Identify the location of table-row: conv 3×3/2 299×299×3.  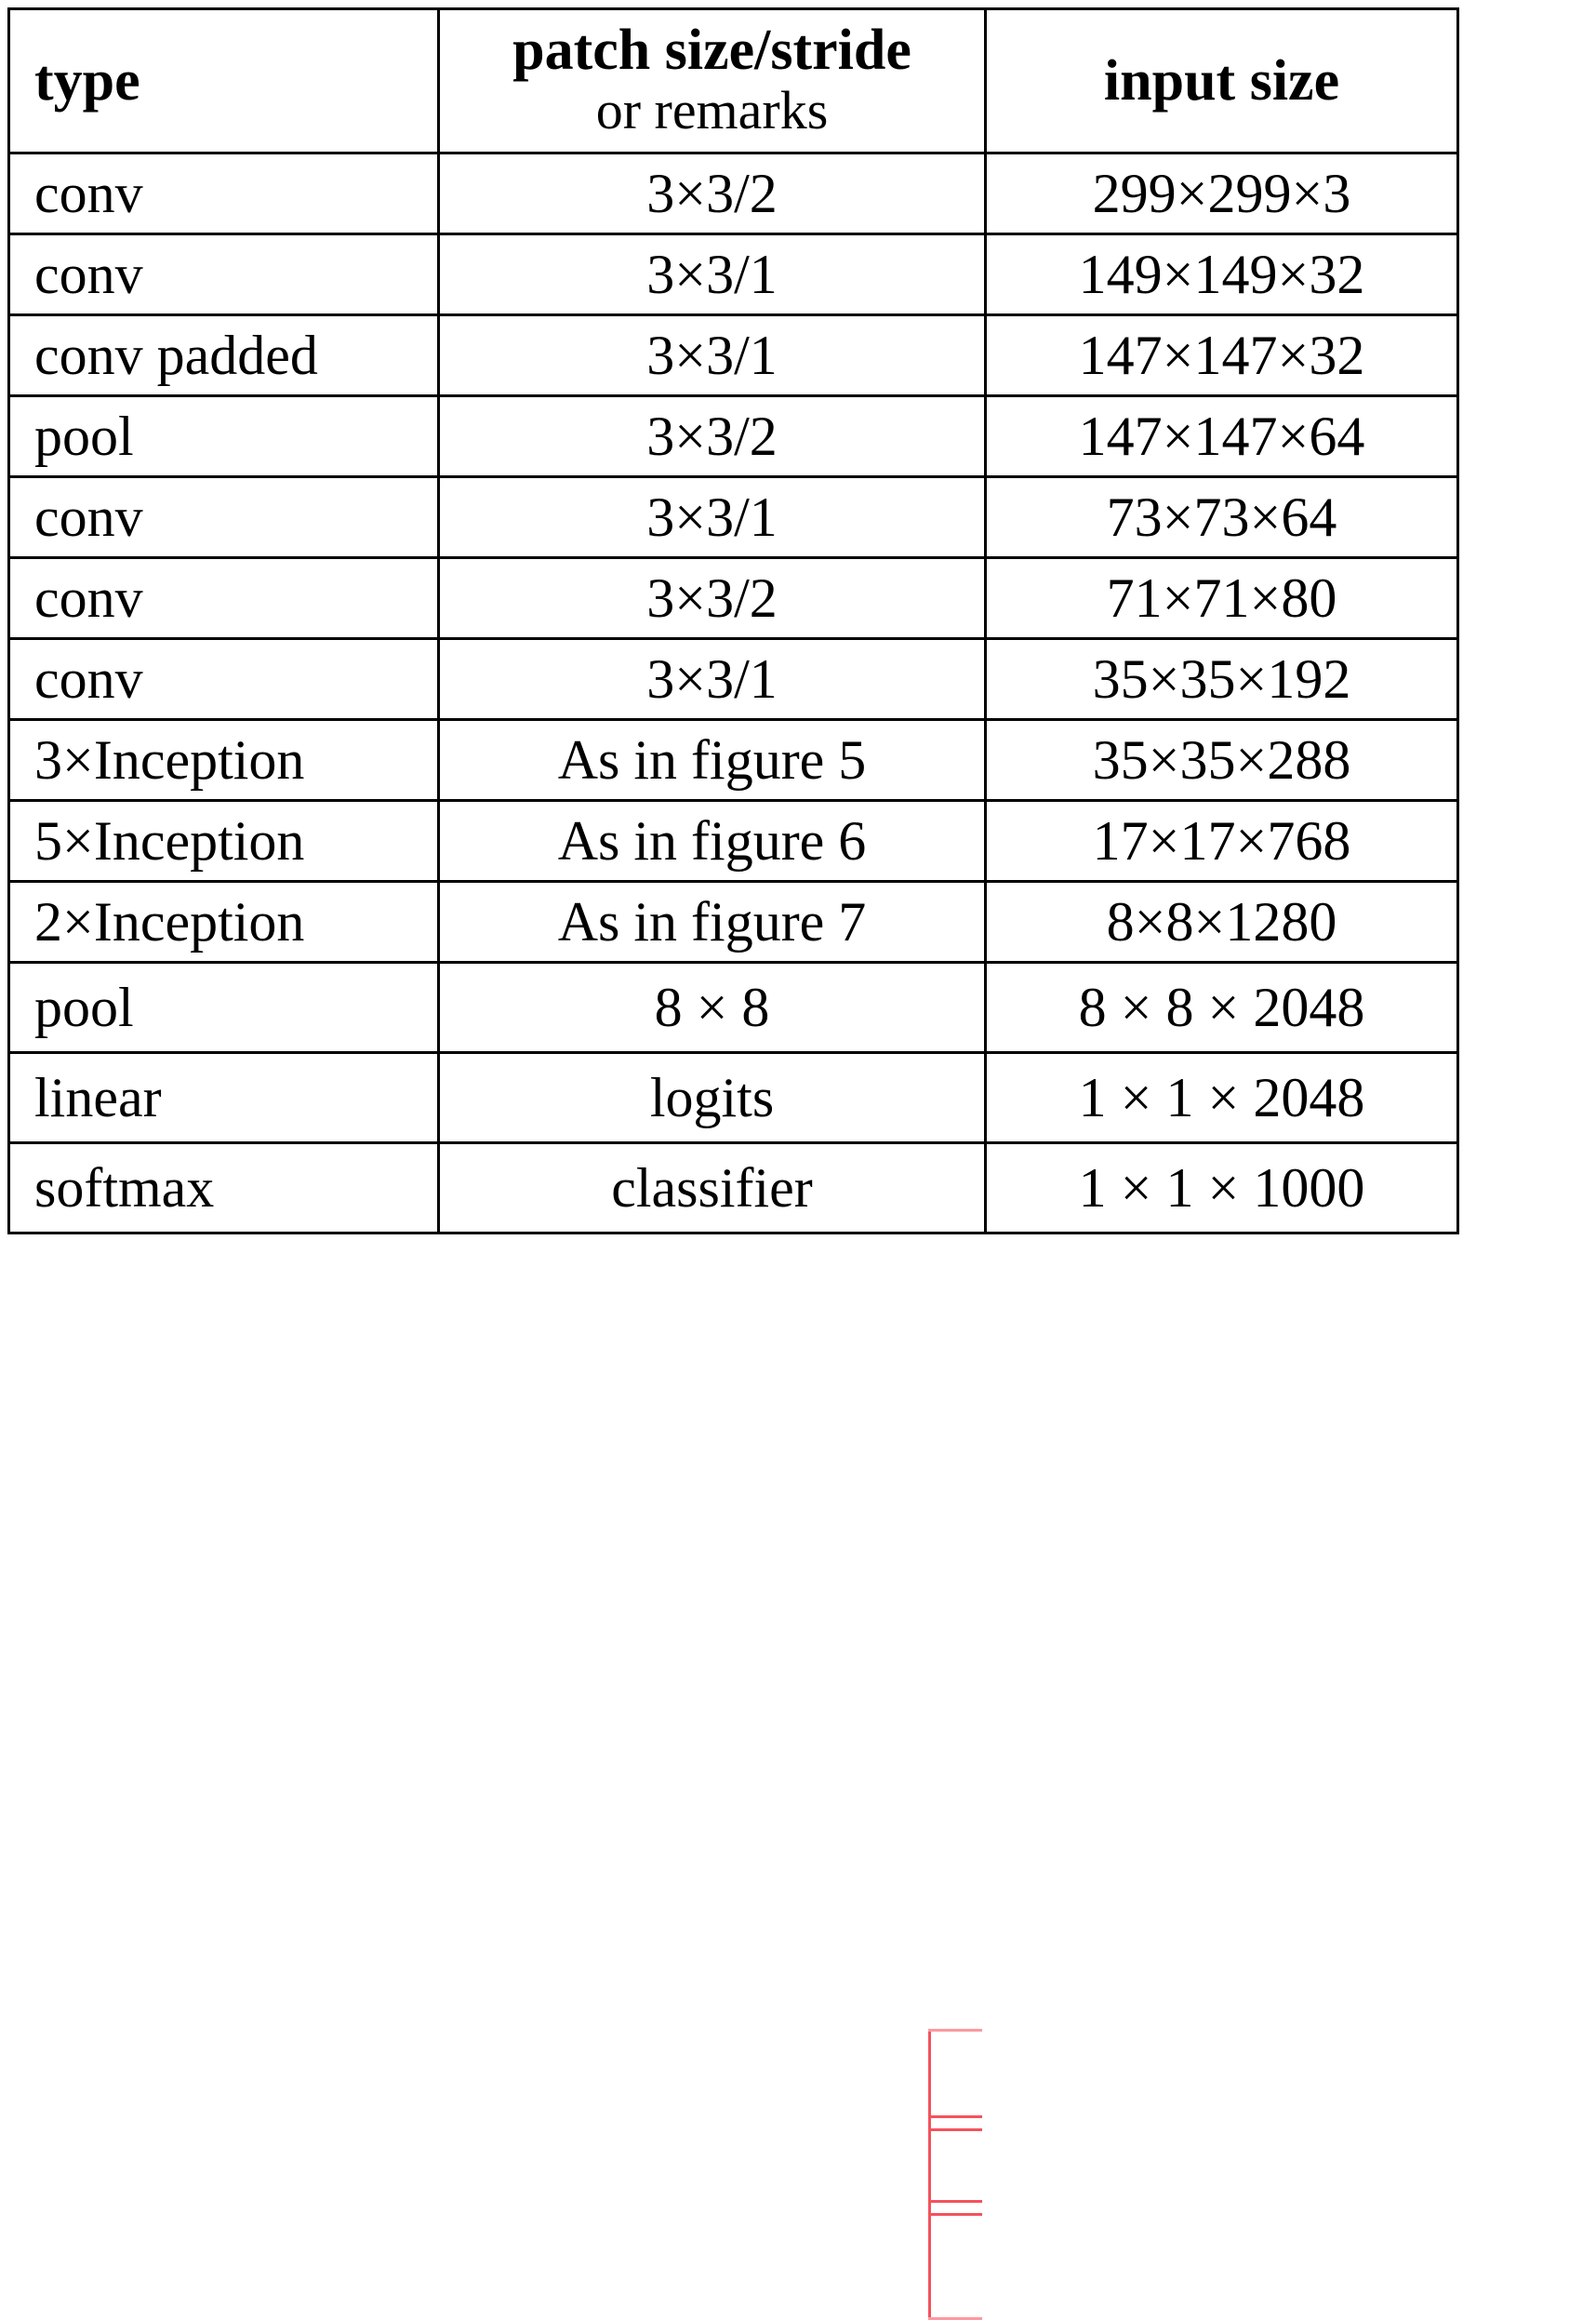
(733, 193).